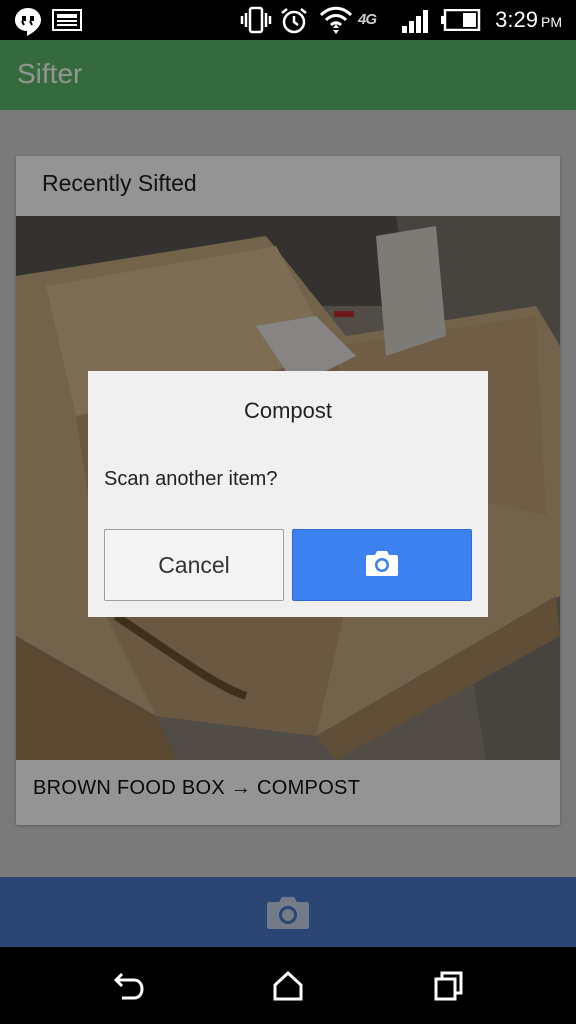 The image size is (576, 1024). Describe the element at coordinates (294, 23) in the screenshot. I see `alarm-icon` at that location.